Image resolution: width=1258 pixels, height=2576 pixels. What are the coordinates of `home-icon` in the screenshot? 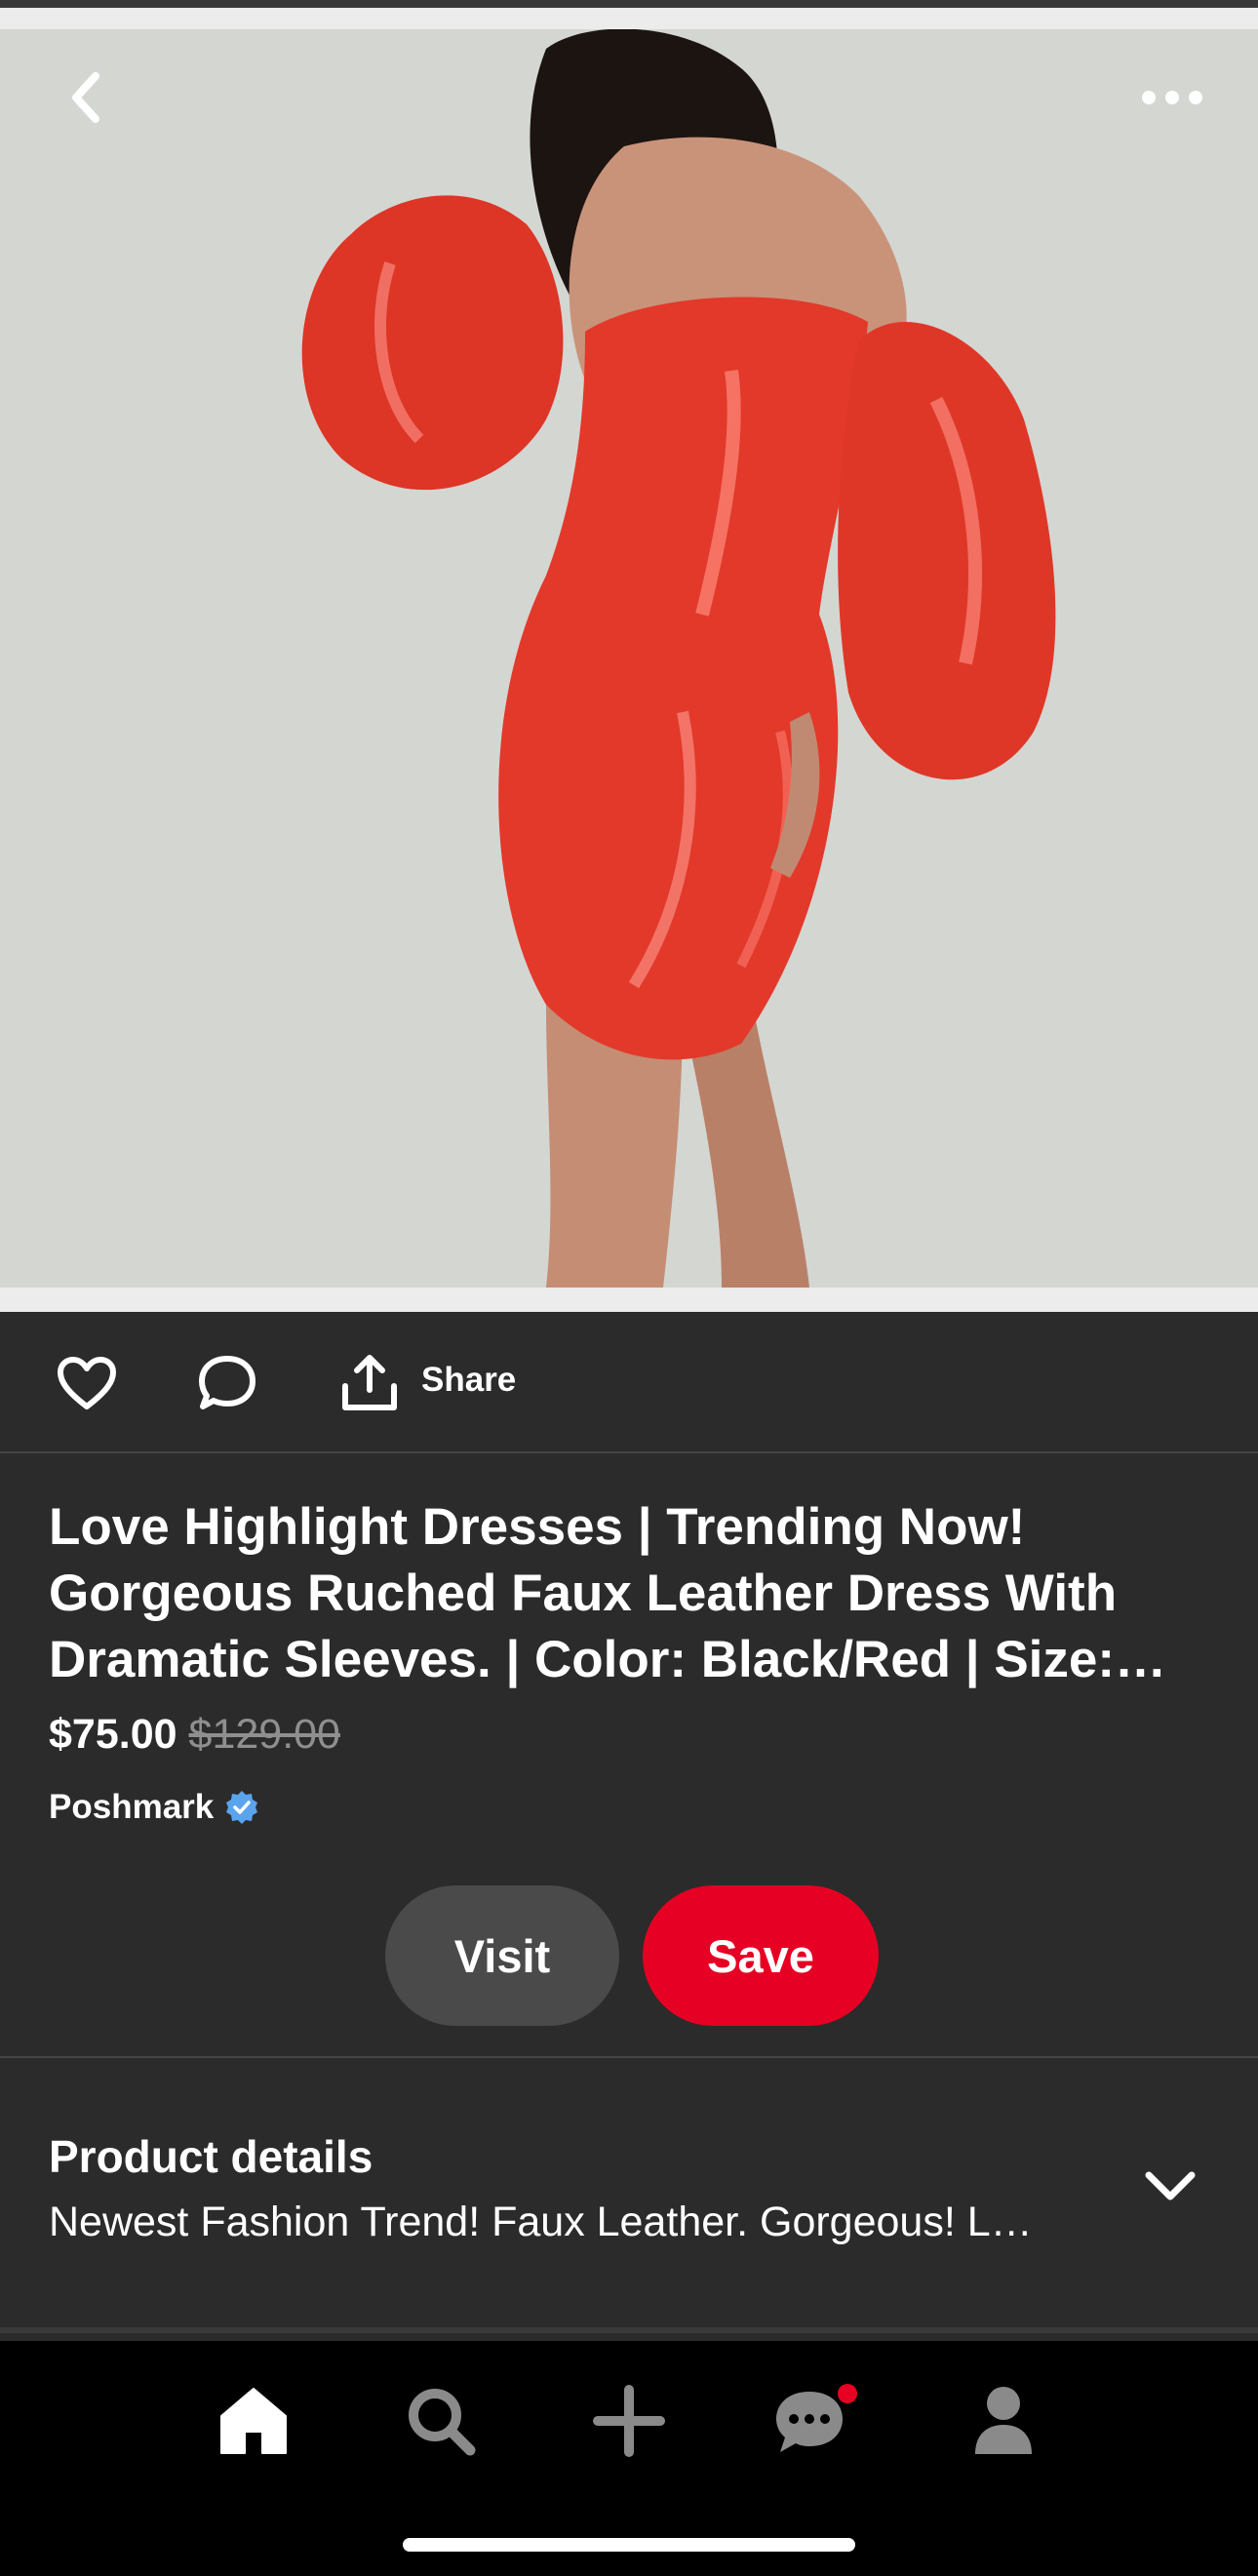 It's located at (254, 2421).